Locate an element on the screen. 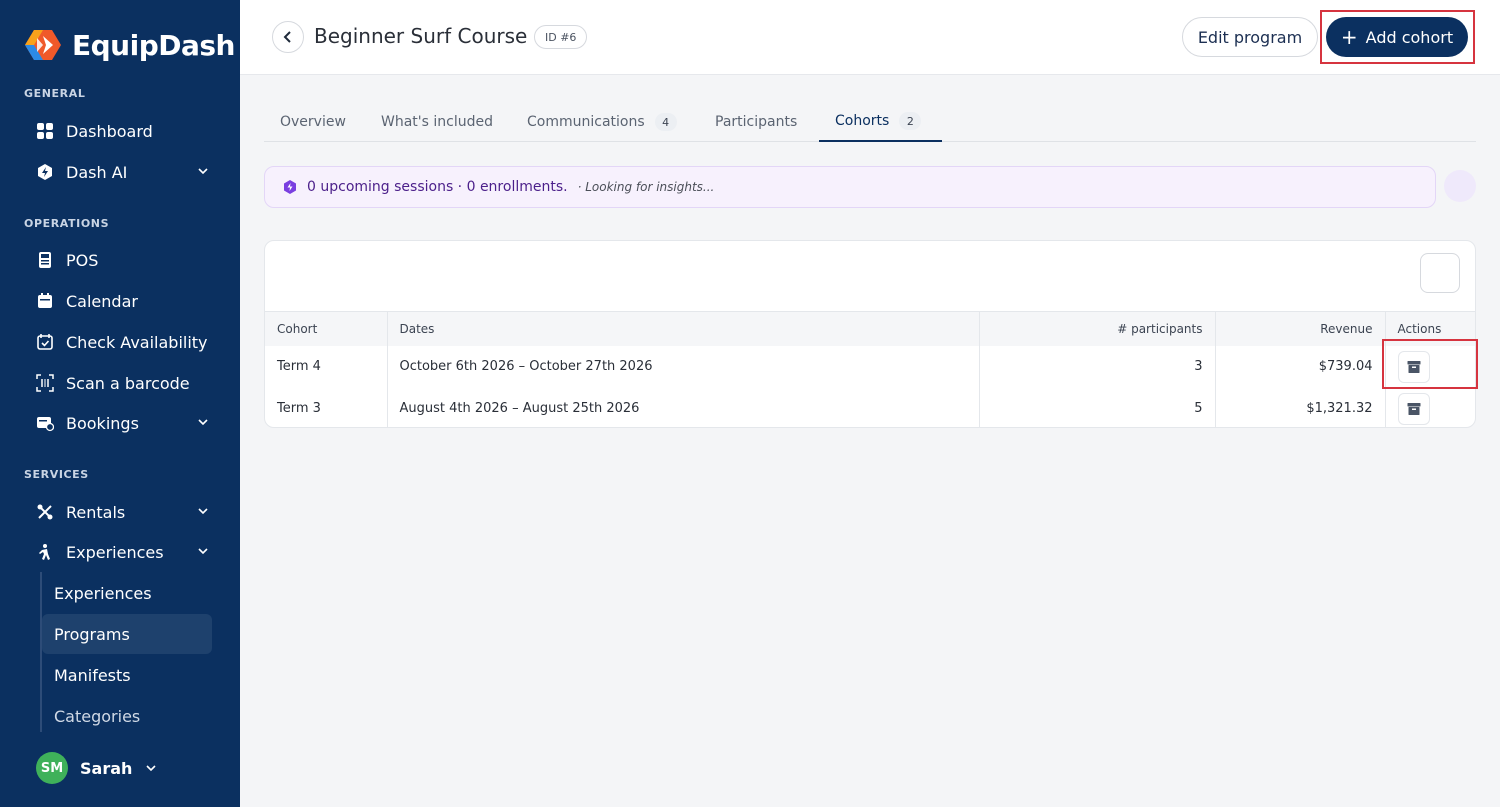 Image resolution: width=1500 pixels, height=807 pixels. bookings-icon is located at coordinates (45, 423).